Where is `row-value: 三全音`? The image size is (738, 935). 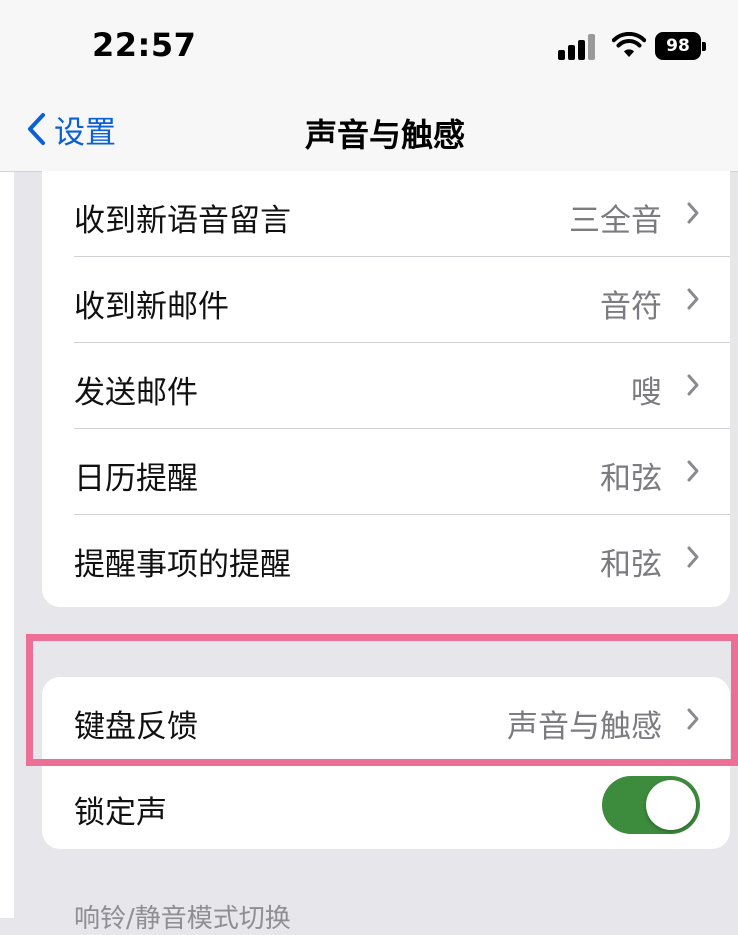
row-value: 三全音 is located at coordinates (615, 221).